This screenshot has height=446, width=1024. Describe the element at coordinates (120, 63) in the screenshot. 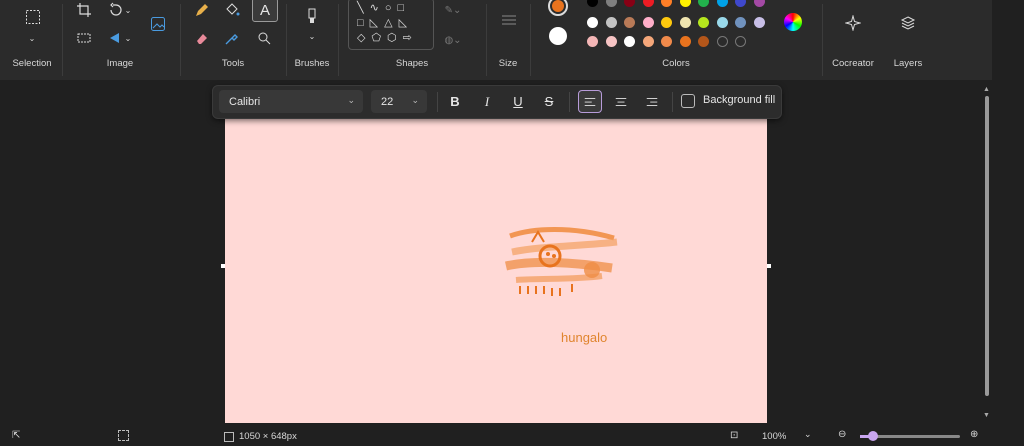

I see `group-label-image: Image` at that location.